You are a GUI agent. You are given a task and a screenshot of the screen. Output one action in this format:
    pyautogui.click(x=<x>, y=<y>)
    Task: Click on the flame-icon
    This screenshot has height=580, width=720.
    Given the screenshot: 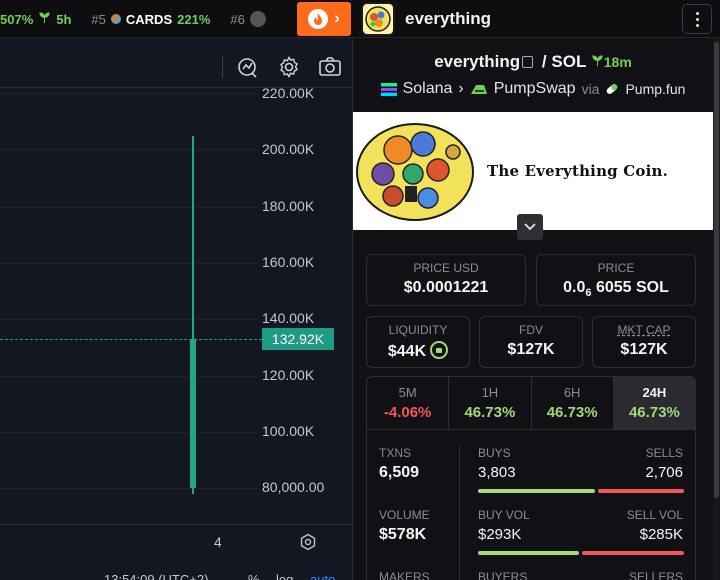 What is the action you would take?
    pyautogui.click(x=318, y=19)
    